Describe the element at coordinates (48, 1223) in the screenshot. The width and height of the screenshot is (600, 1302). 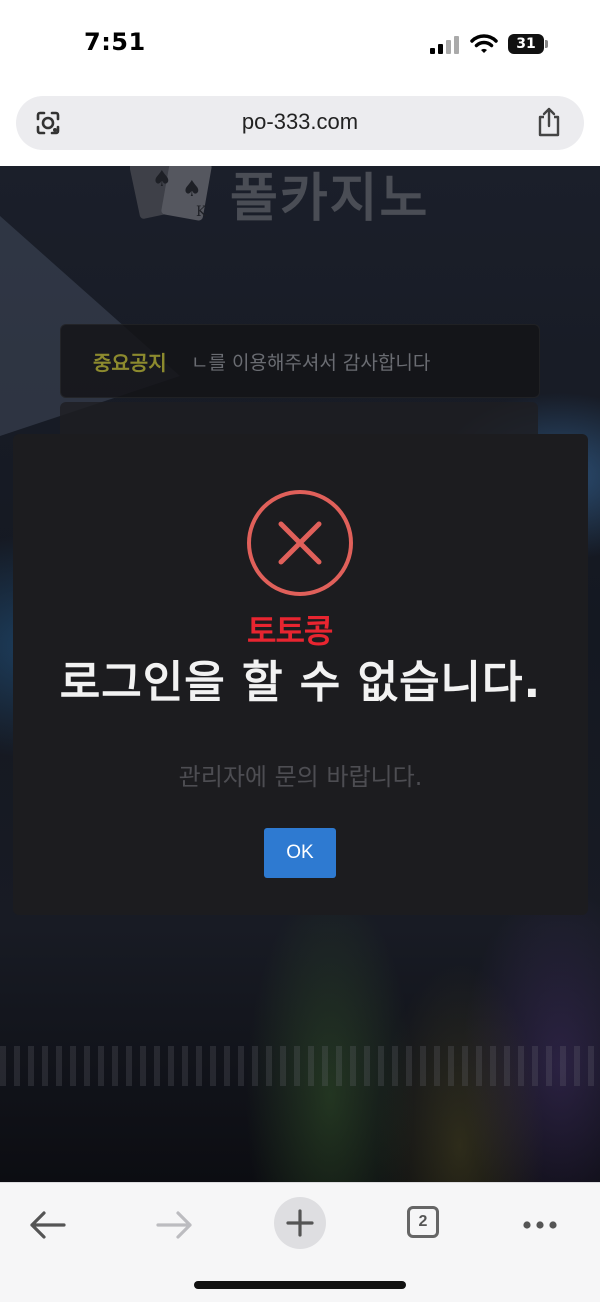
I see `back-arrow-icon` at that location.